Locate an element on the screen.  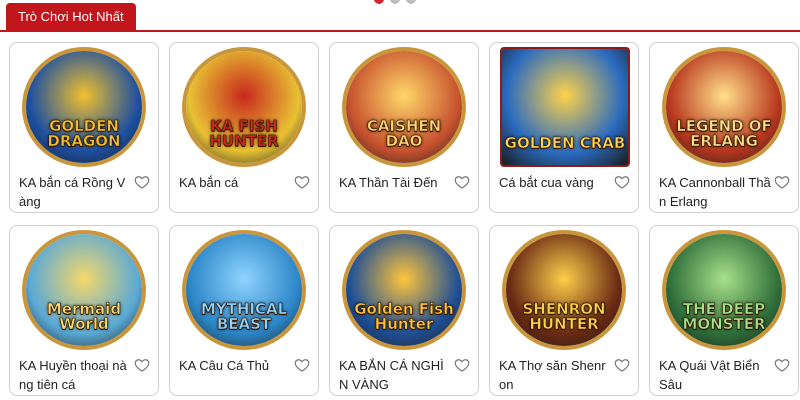
game-card: MYTHICAL BEAST KA Câu Cá Thủ is located at coordinates (244, 310).